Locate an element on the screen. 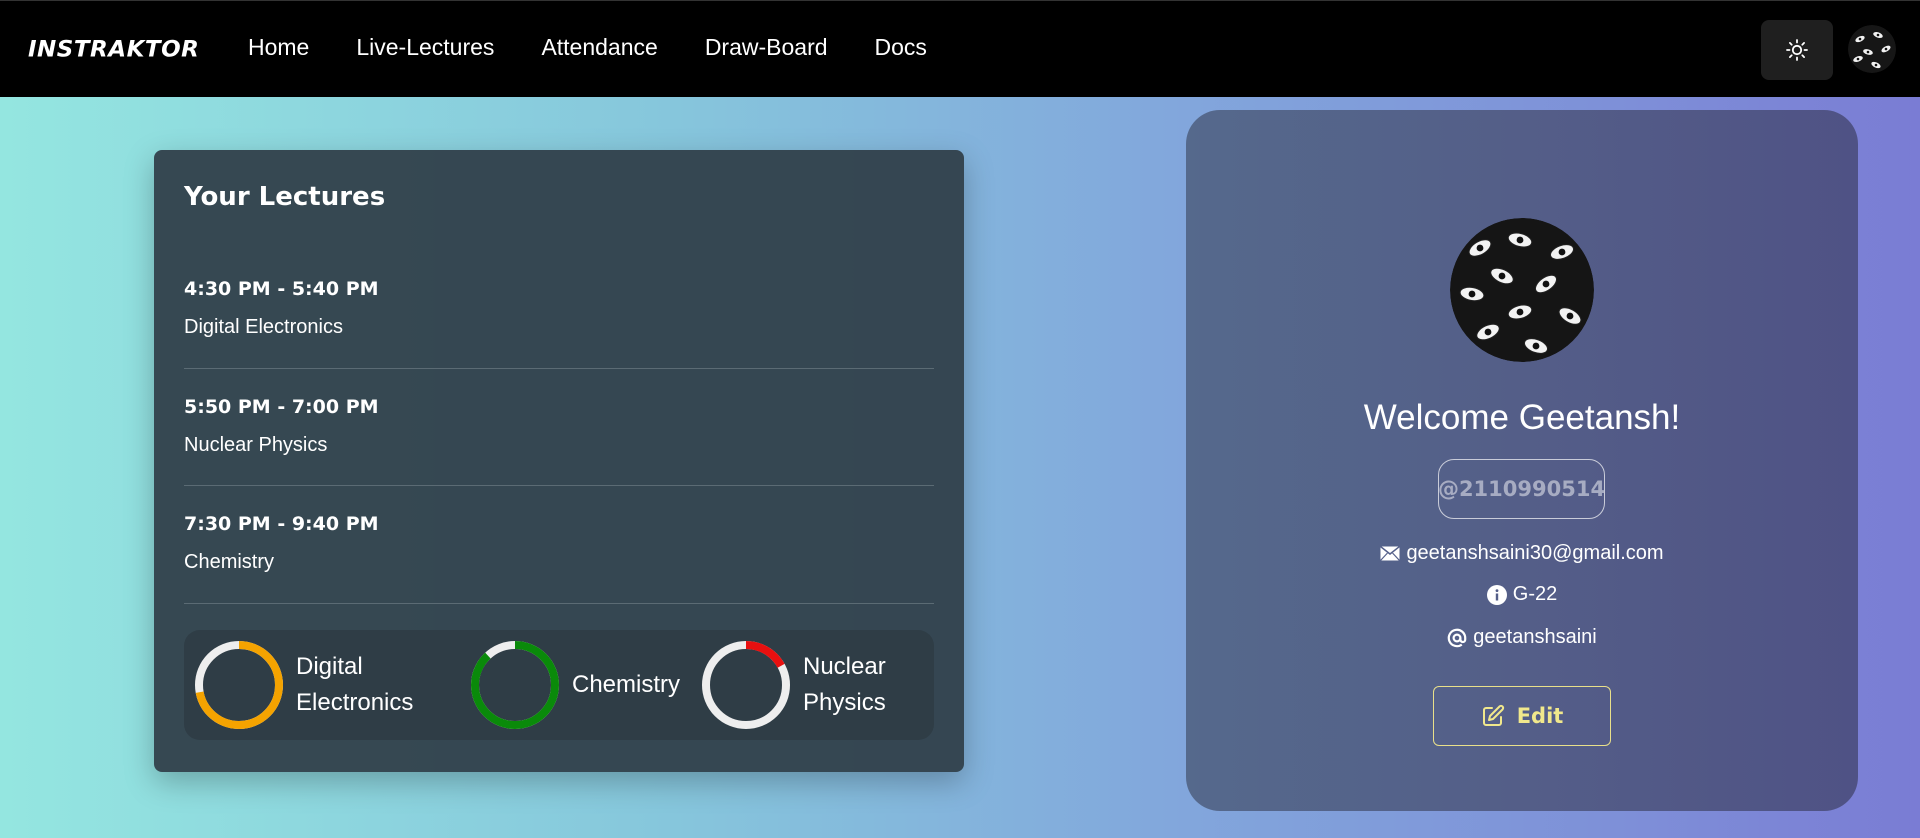 This screenshot has height=838, width=1920. lecture-time: 7:30 PM - 9:40 PM is located at coordinates (281, 524).